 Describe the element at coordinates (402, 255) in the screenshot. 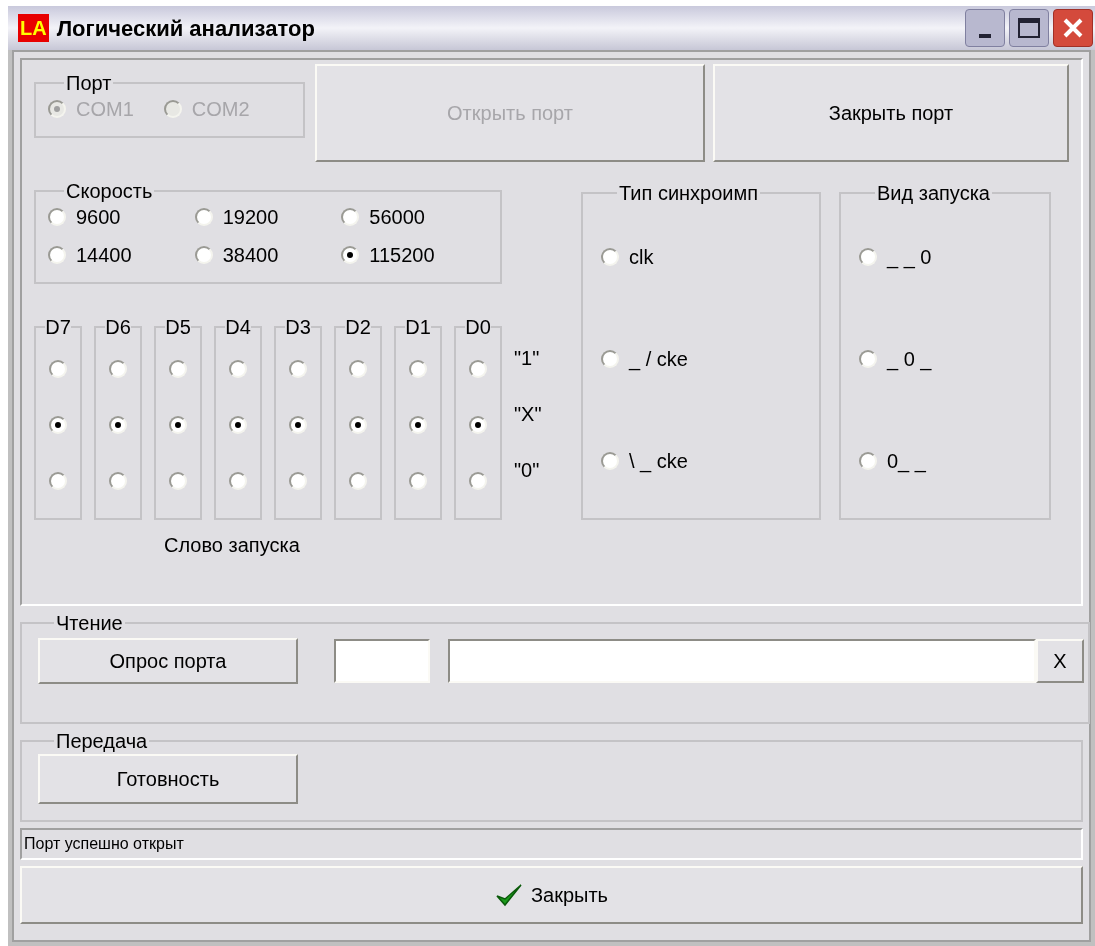

I see `radio-label: 115200` at that location.